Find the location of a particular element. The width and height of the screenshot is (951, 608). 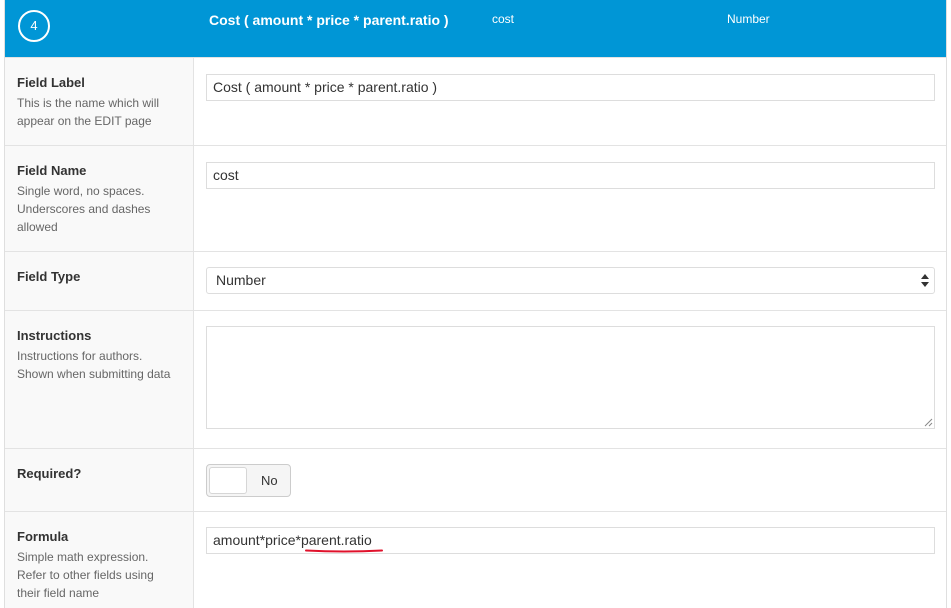

desc-line: their field name is located at coordinates (58, 593).